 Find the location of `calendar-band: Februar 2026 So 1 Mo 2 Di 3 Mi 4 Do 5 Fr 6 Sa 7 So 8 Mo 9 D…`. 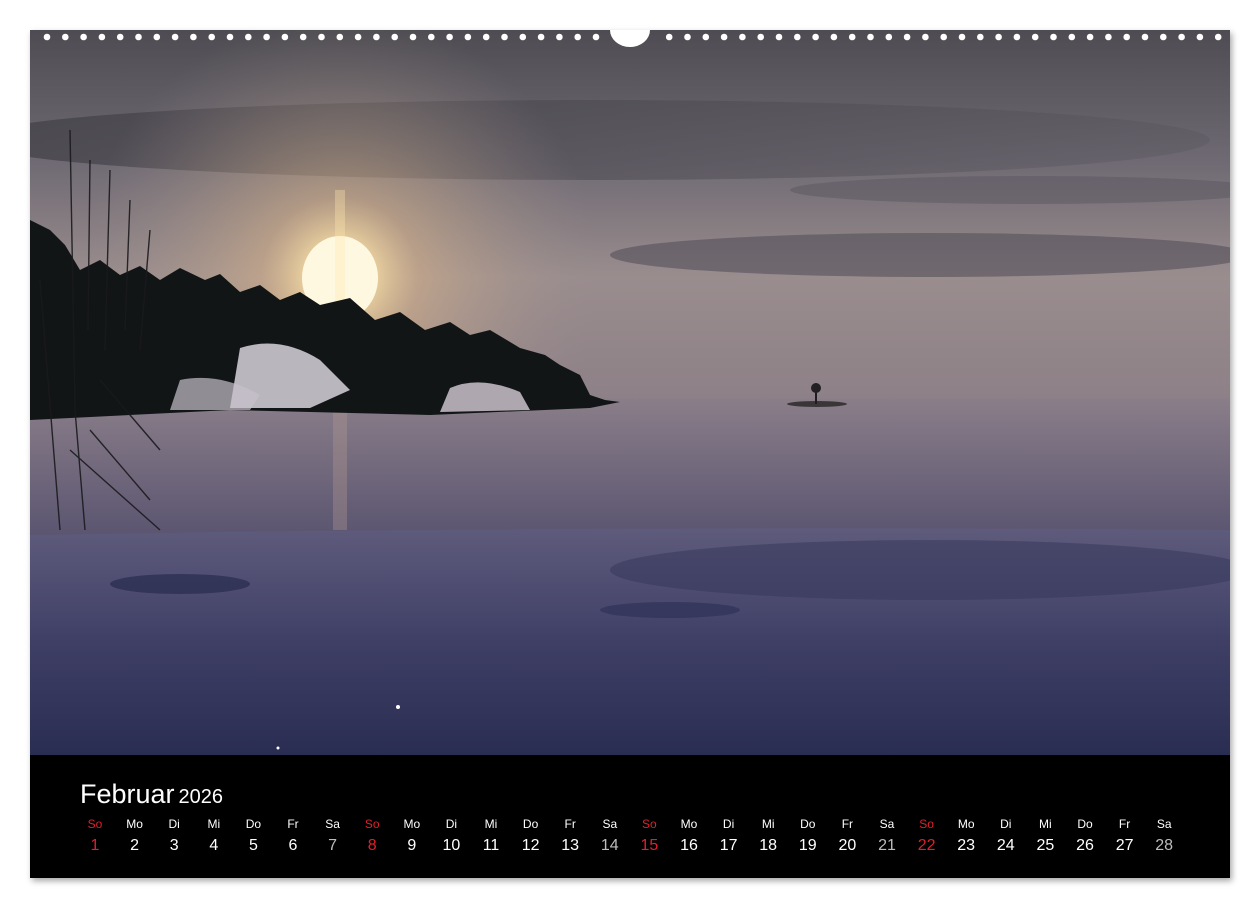

calendar-band: Februar 2026 So 1 Mo 2 Di 3 Mi 4 Do 5 Fr 6 Sa 7 So 8 Mo 9 D… is located at coordinates (630, 816).